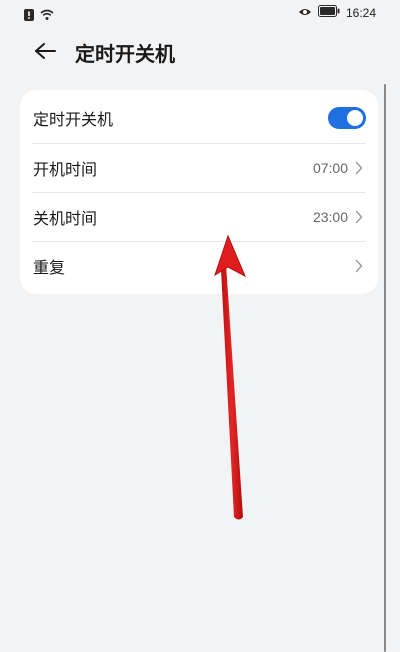 This screenshot has width=400, height=652. Describe the element at coordinates (65, 218) in the screenshot. I see `power-off-time-label: 关机时间` at that location.